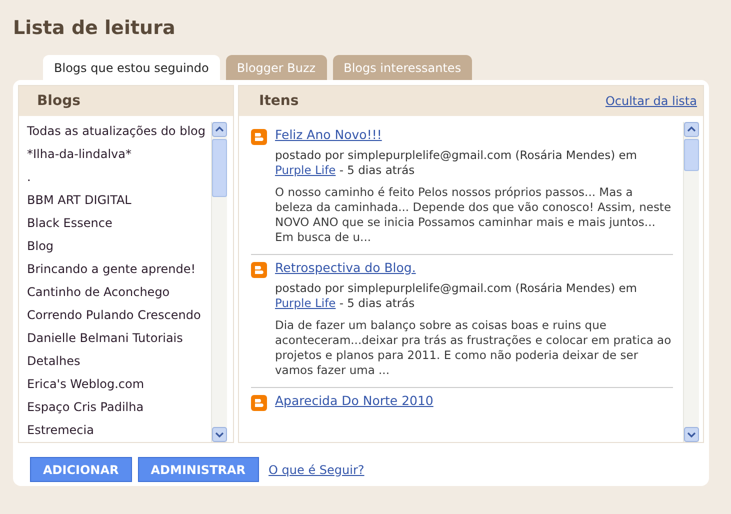 This screenshot has height=514, width=731. Describe the element at coordinates (131, 67) in the screenshot. I see `tab: Blogs que estou seguindo` at that location.